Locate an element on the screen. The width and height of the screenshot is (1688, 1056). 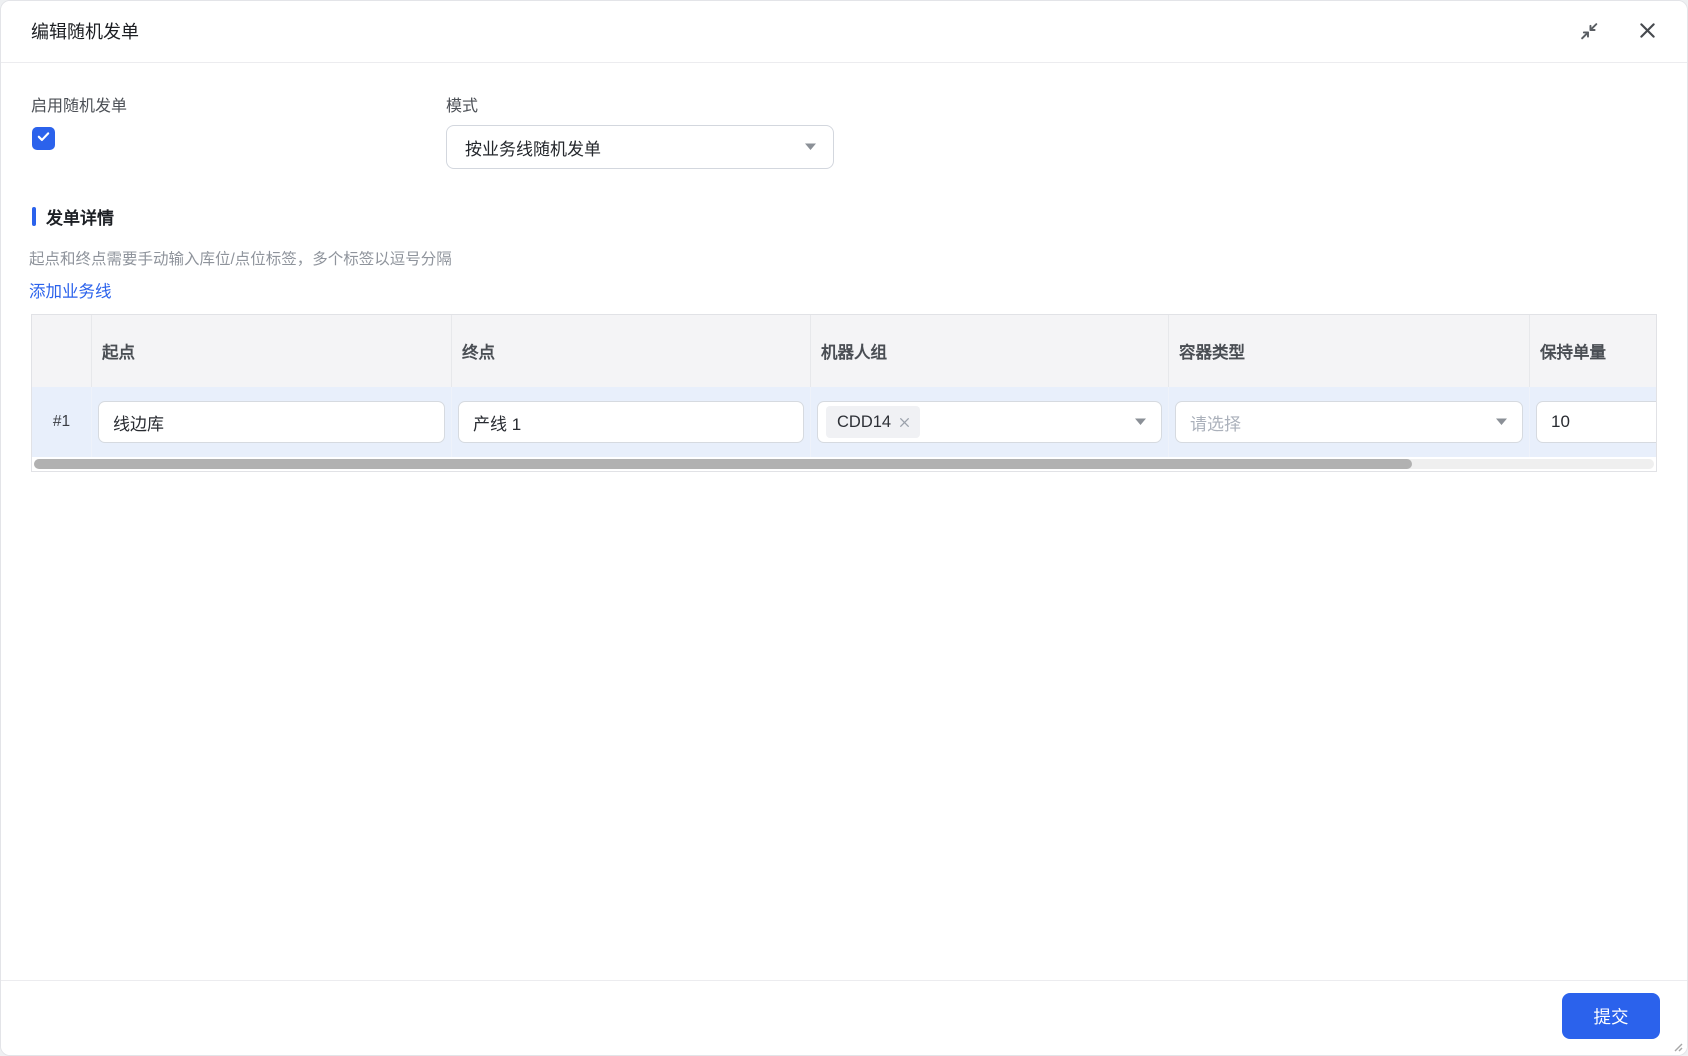
robot-group-tag: CDD14 is located at coordinates (873, 422).